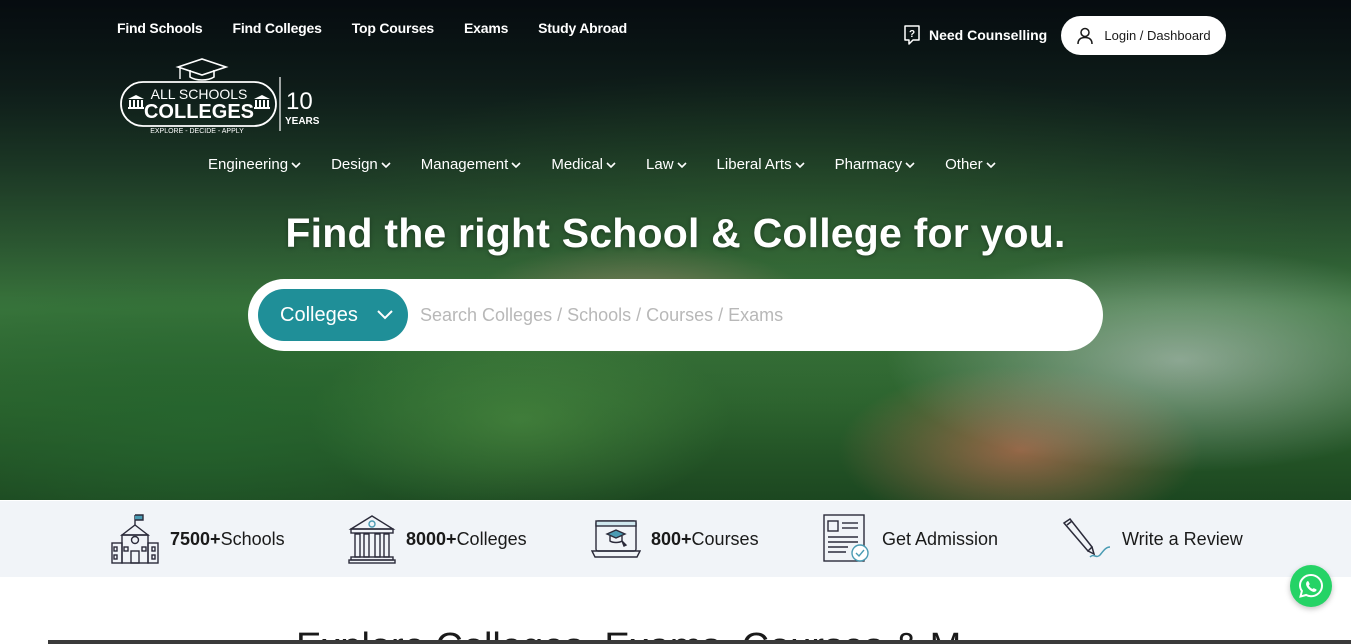 The width and height of the screenshot is (1351, 644). I want to click on topnav-find-colleges: Find Colleges, so click(277, 28).